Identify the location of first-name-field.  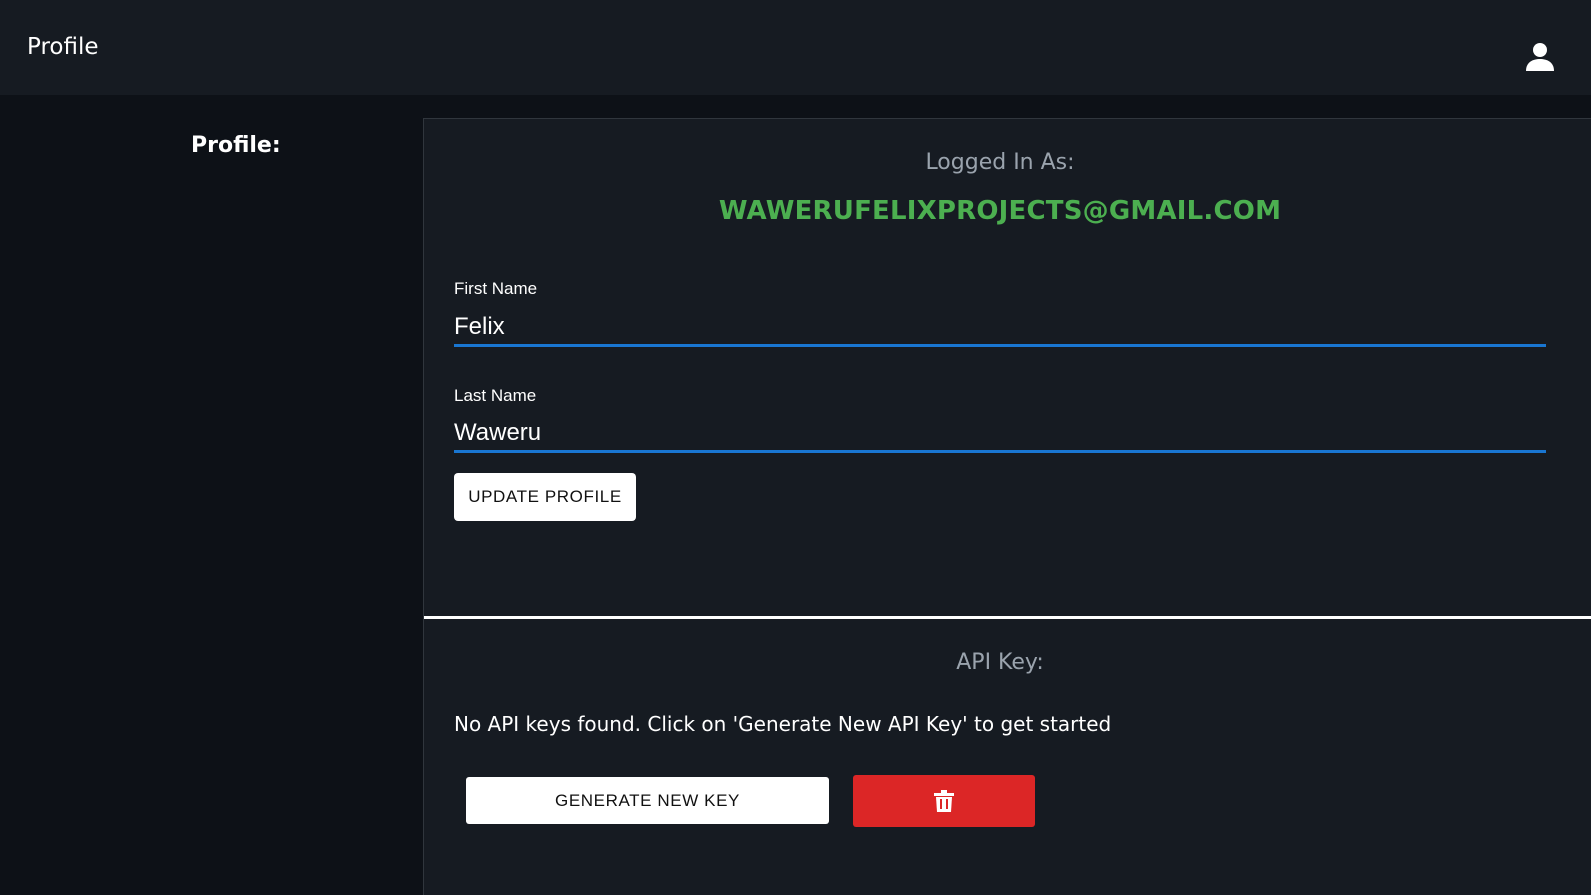
(1000, 328).